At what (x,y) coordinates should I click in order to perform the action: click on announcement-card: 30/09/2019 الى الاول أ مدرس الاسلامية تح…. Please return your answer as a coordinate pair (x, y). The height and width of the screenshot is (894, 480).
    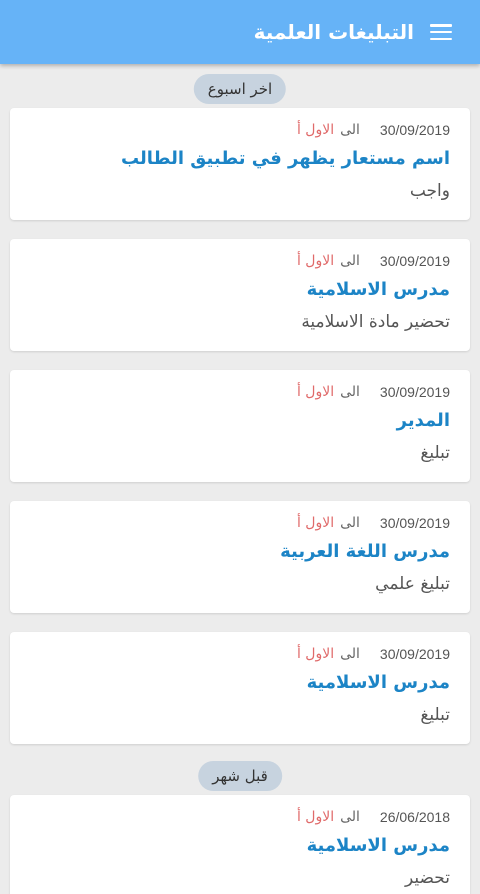
    Looking at the image, I should click on (240, 295).